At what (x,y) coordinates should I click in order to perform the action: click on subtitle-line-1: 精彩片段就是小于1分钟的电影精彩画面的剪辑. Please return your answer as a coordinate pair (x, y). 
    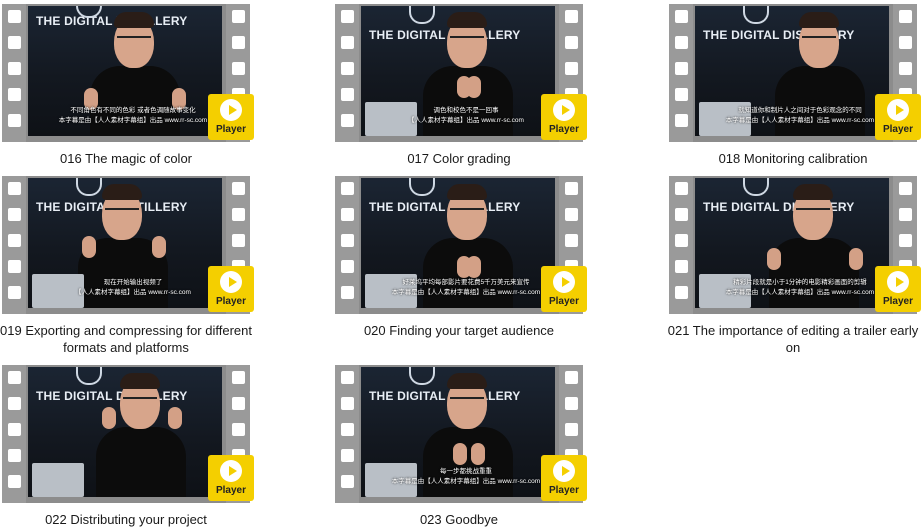
    Looking at the image, I should click on (800, 282).